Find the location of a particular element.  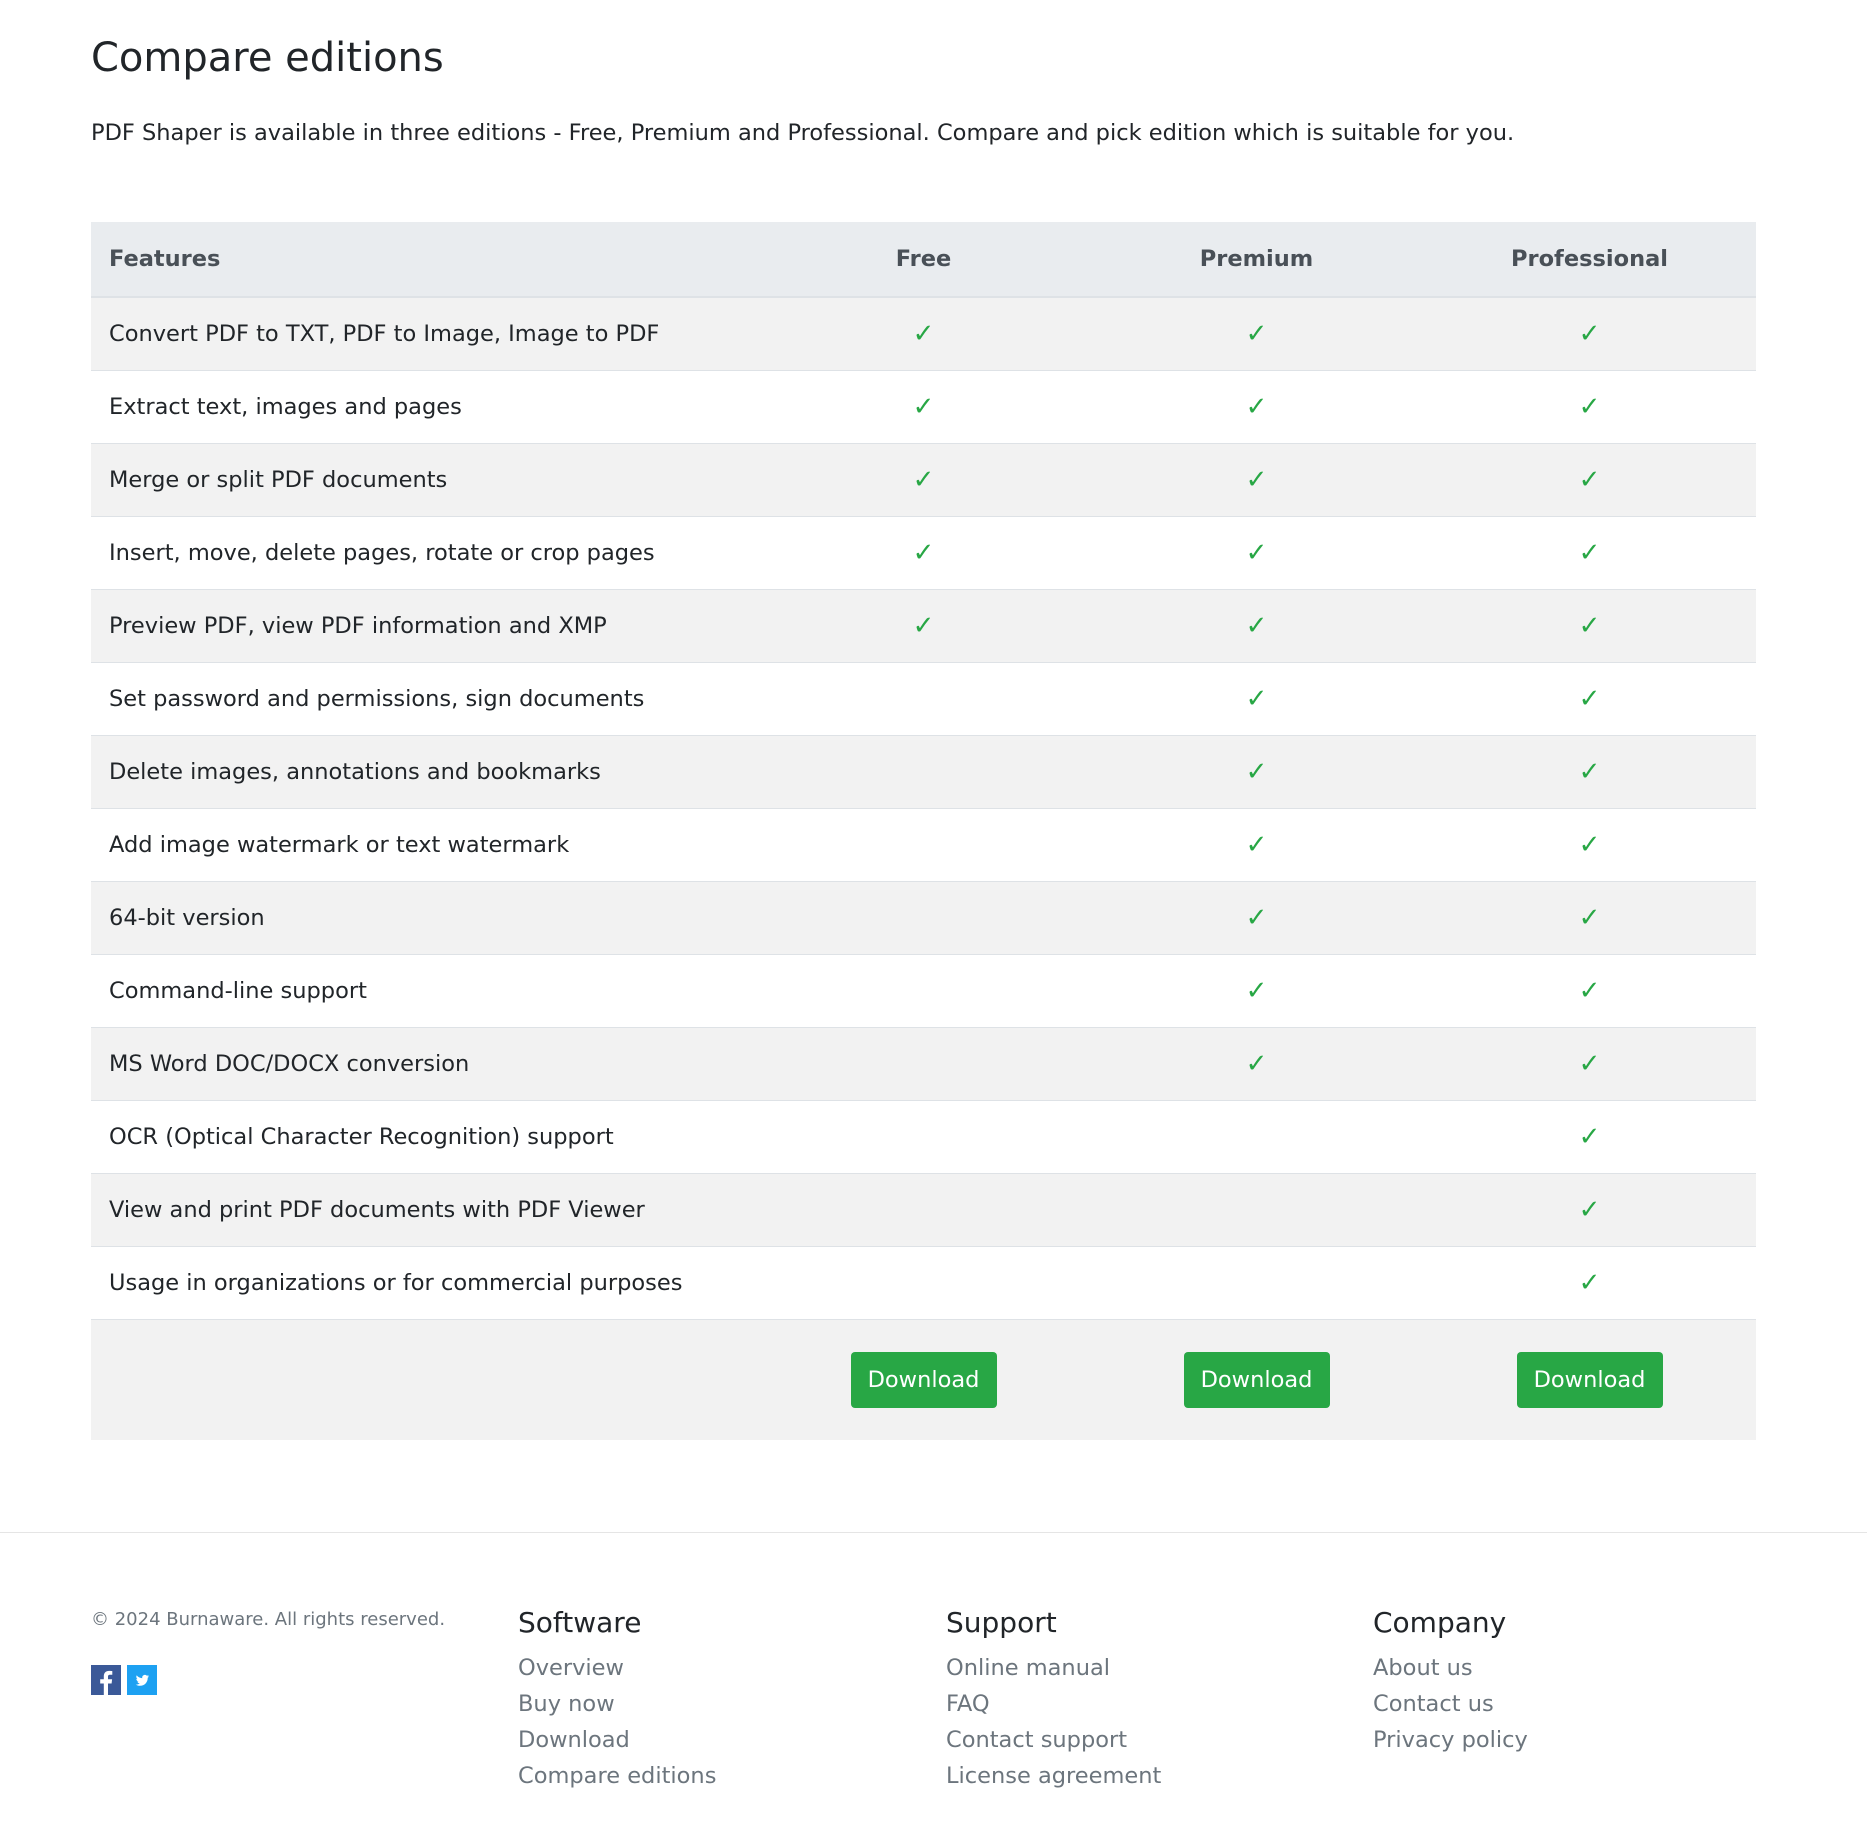

table-row: Merge or split PDF documents ✓ ✓ ✓ is located at coordinates (923, 479).